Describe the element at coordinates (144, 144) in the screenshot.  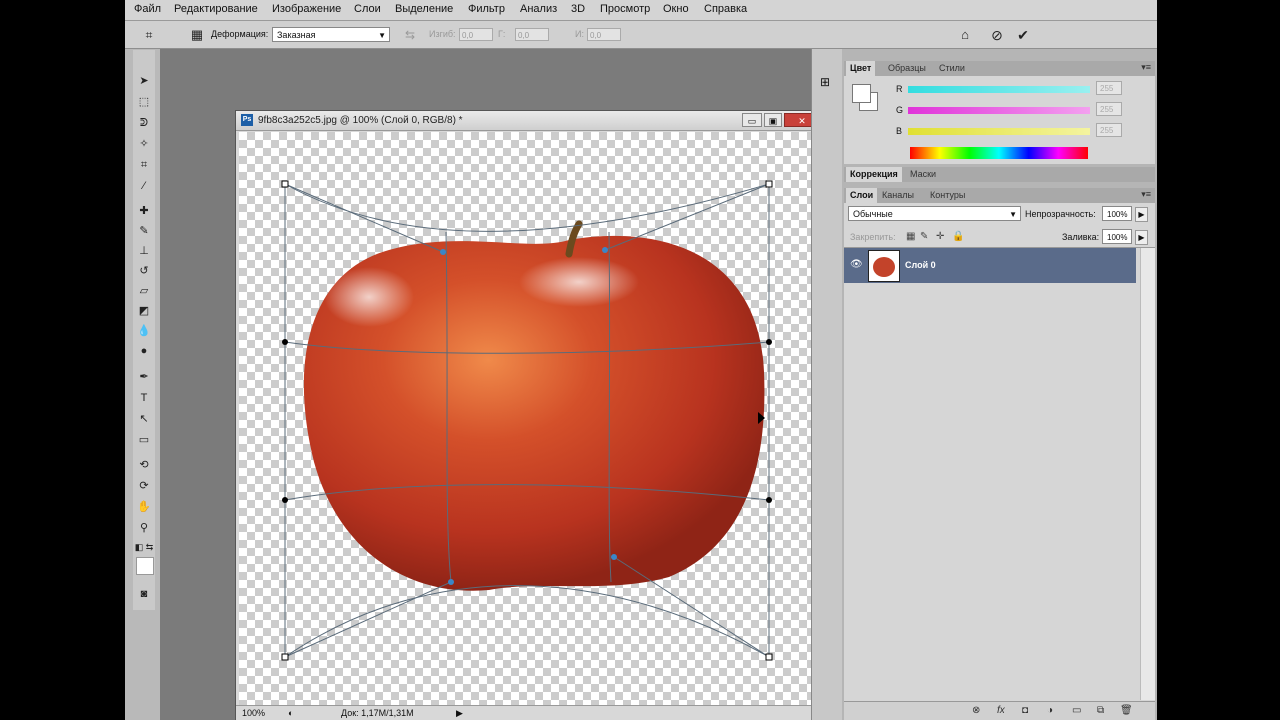
I see `magic-wand-tool-icon: ✧` at that location.